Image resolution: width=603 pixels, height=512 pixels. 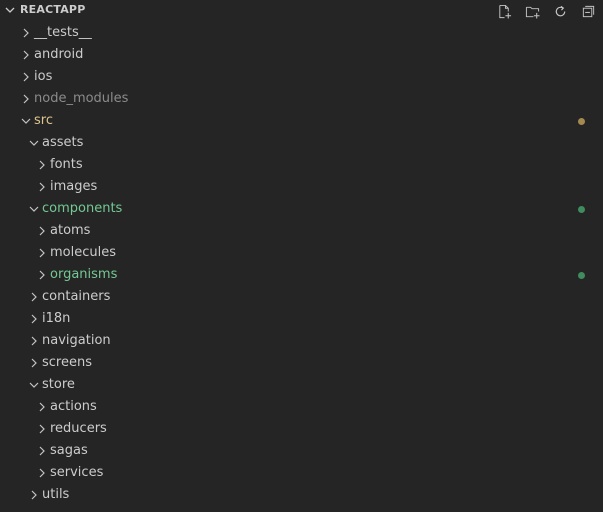 I want to click on tree-item-services: services, so click(x=301, y=473).